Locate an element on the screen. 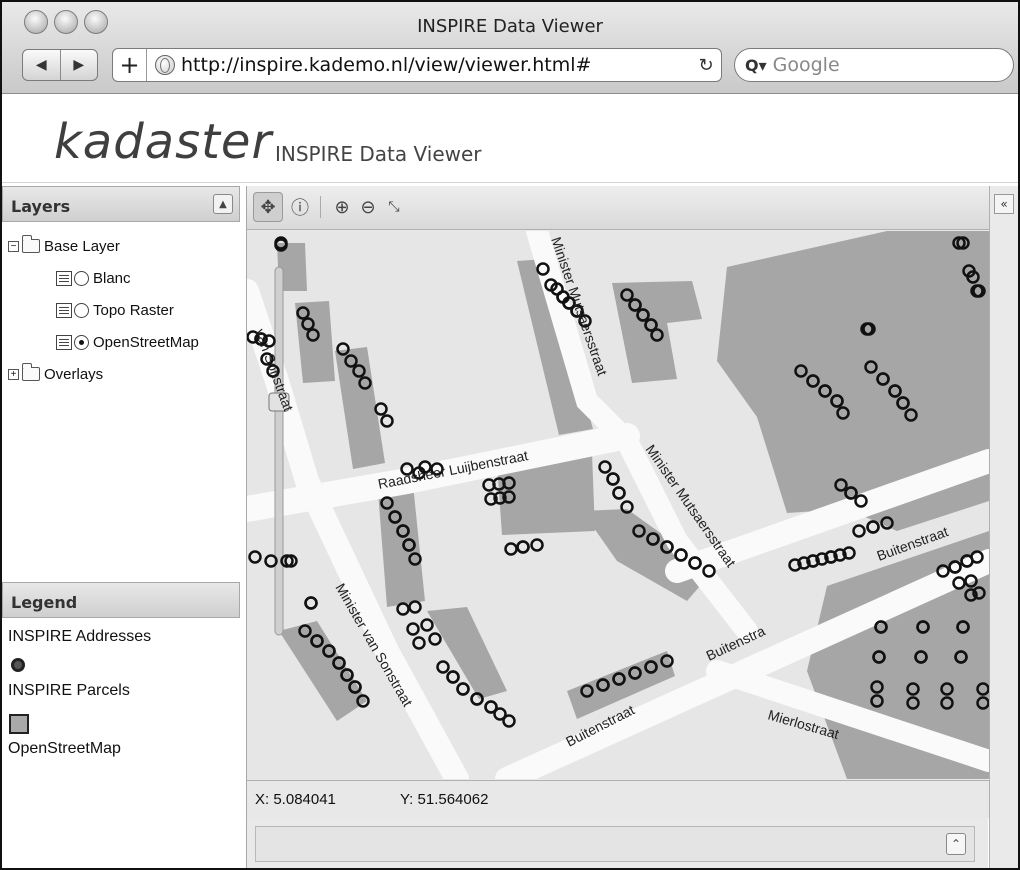 This screenshot has height=870, width=1020. kadaster-logo: kadaster is located at coordinates (163, 142).